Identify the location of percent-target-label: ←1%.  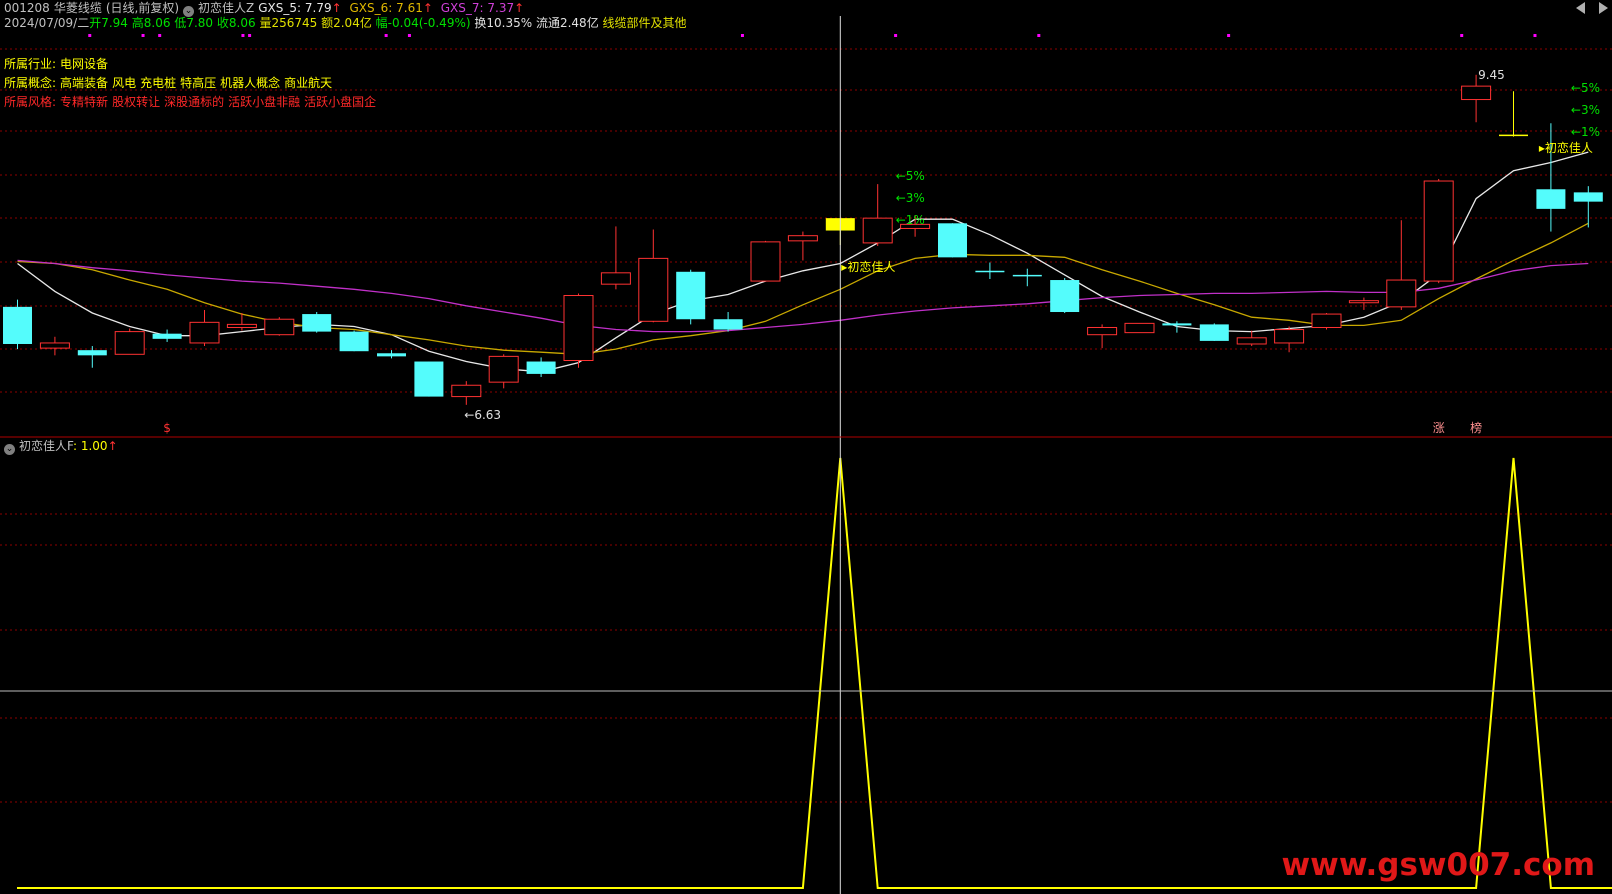
(1585, 132).